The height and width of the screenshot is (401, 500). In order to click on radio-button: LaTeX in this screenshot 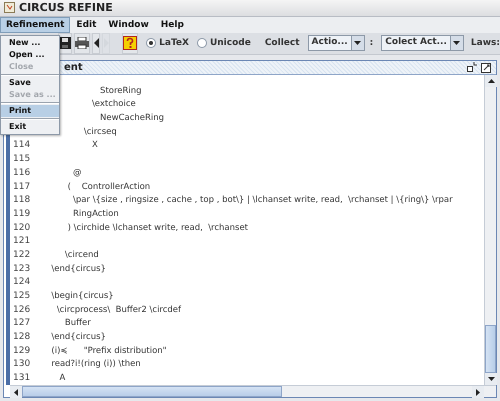, I will do `click(167, 43)`.